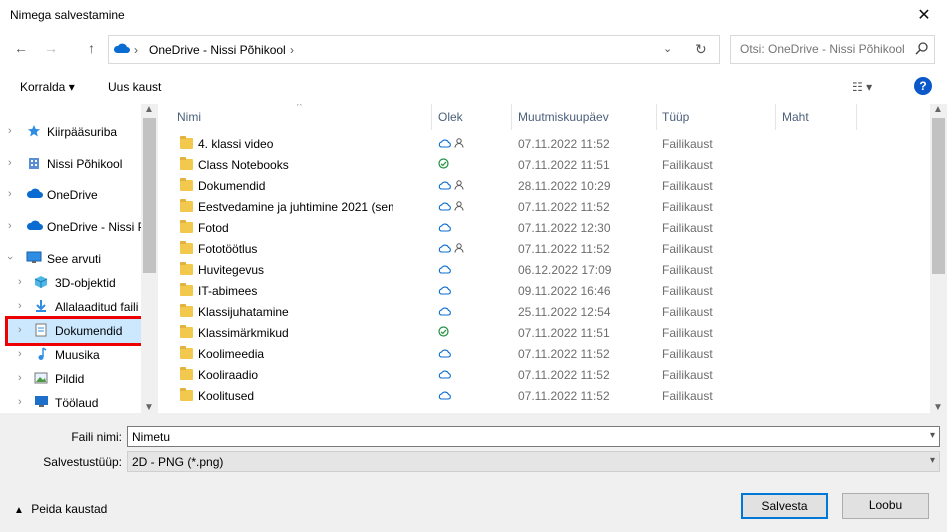  What do you see at coordinates (451, 207) in the screenshot?
I see `cloud-shared-icon` at bounding box center [451, 207].